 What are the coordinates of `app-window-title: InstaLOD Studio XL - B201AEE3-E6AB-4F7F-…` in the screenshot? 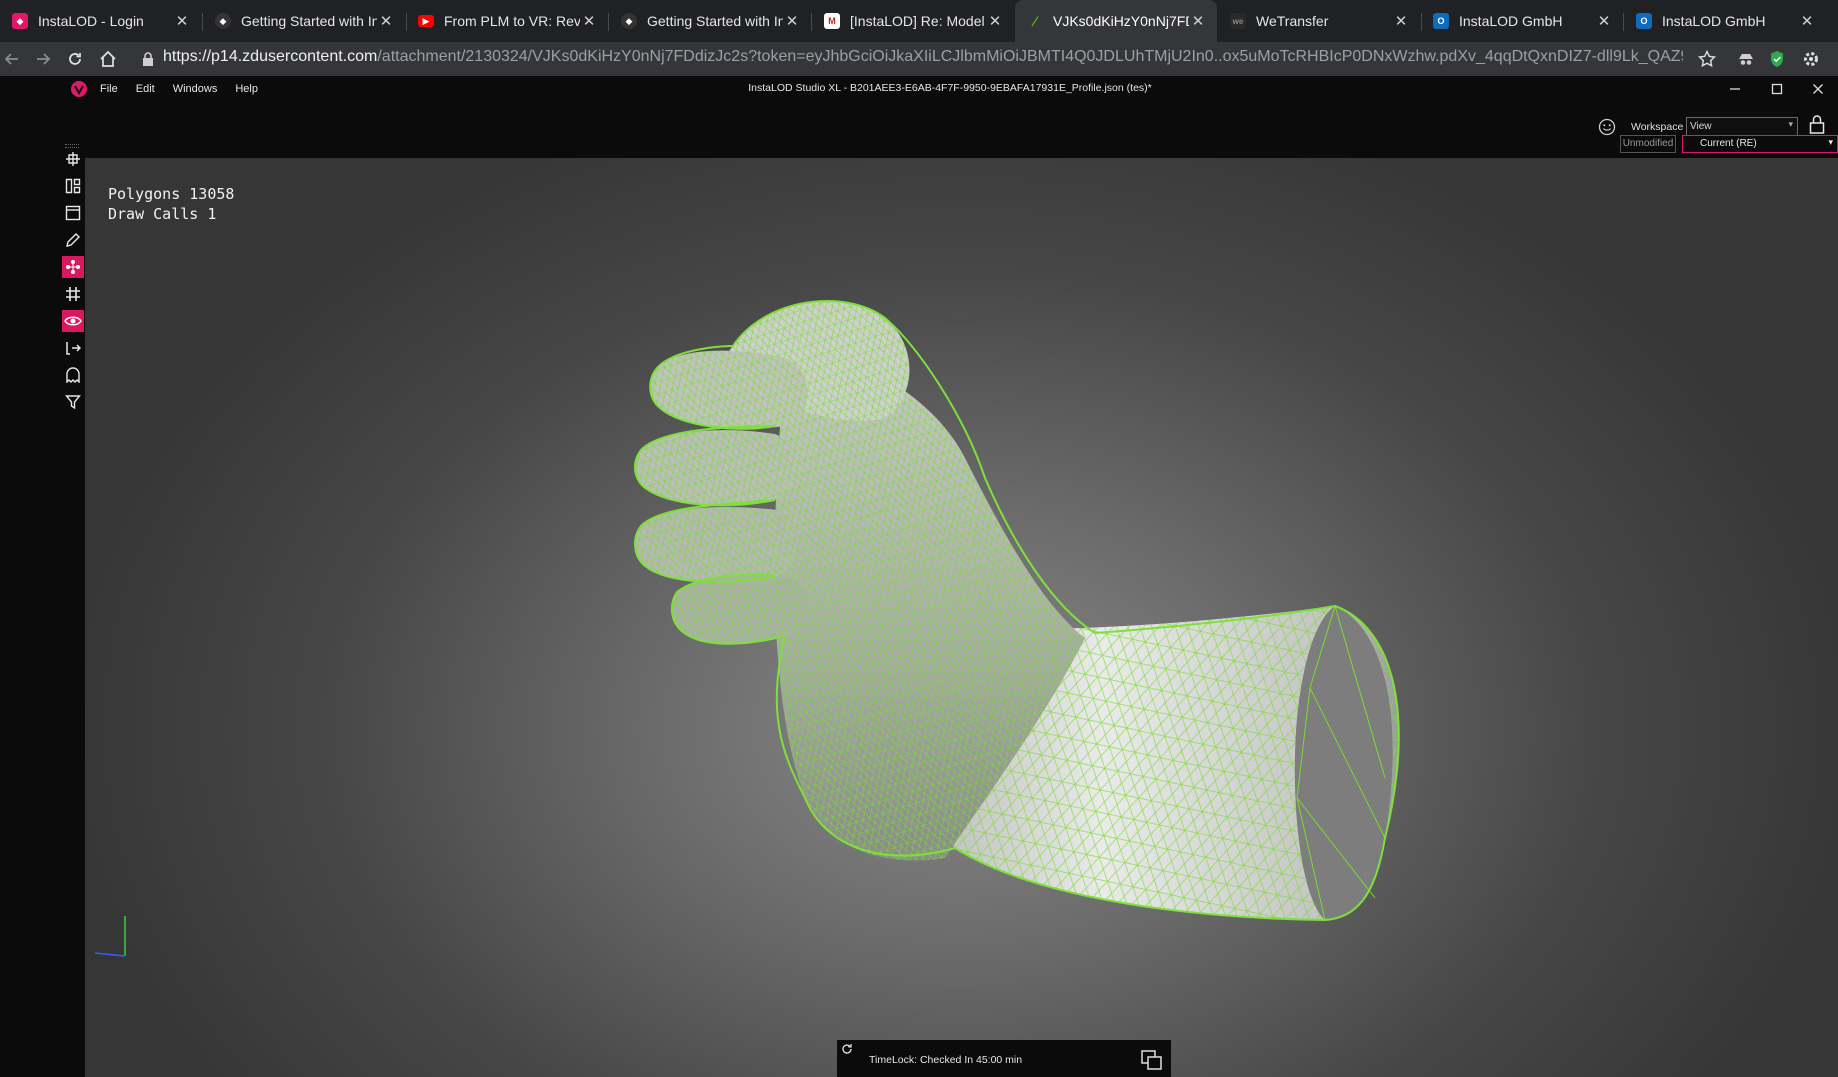 It's located at (950, 88).